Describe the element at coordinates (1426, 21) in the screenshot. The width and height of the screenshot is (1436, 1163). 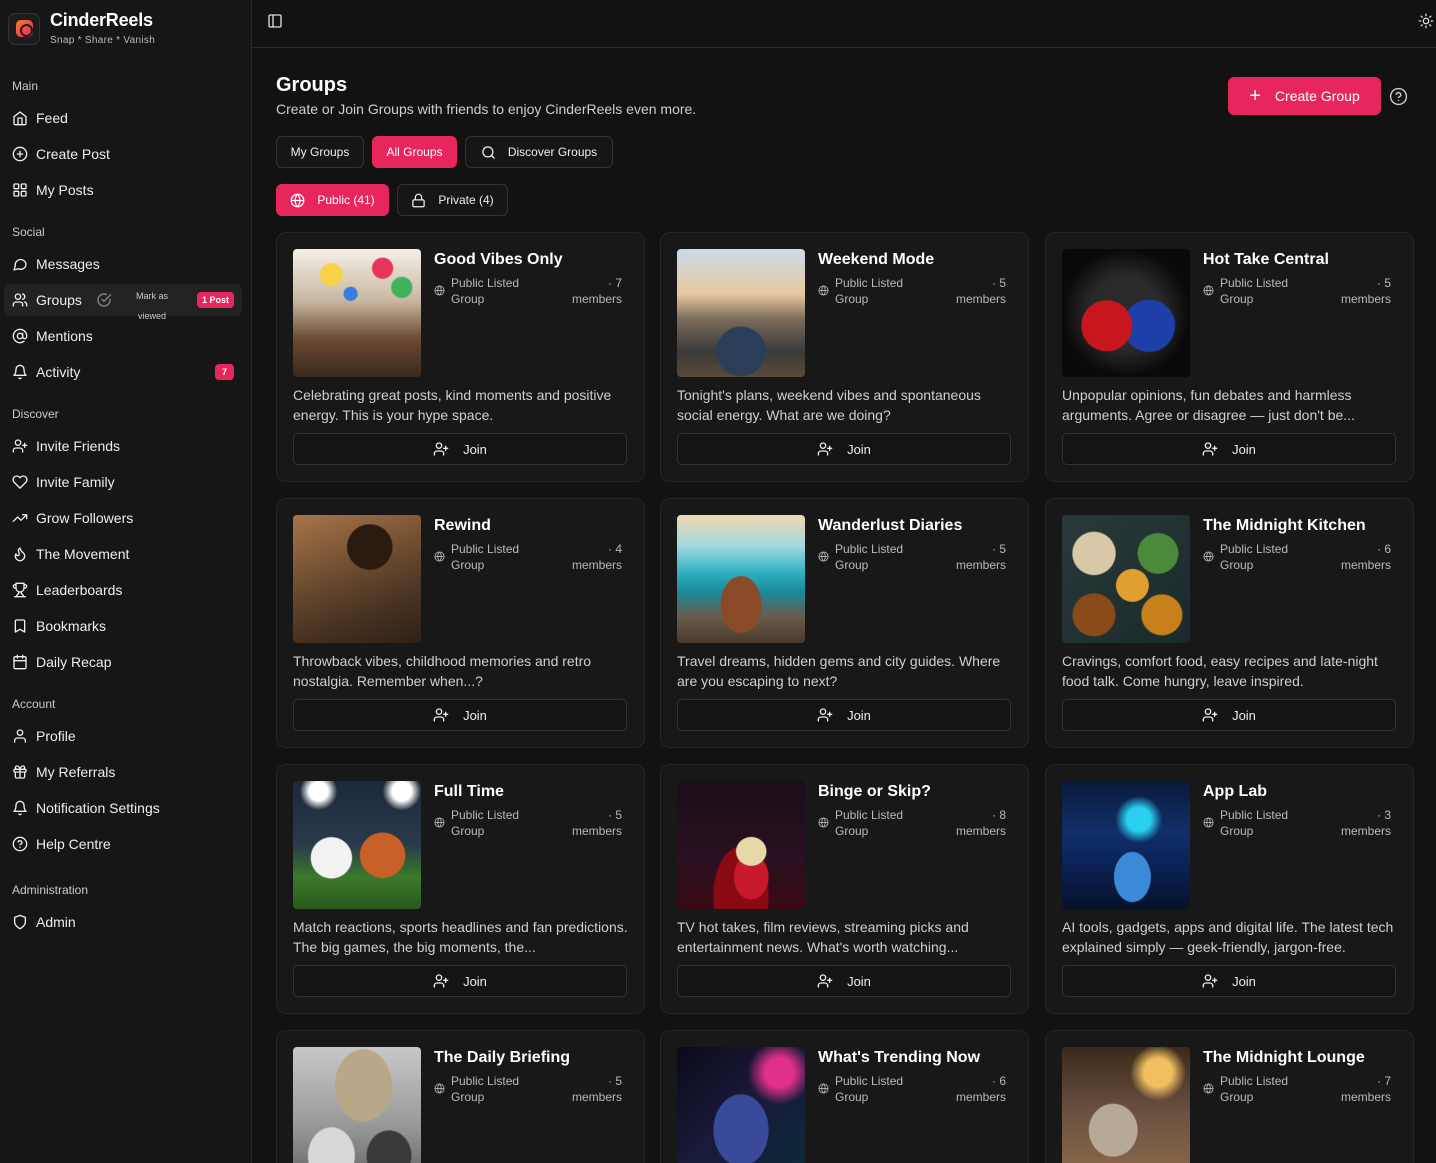
I see `sun-icon` at that location.